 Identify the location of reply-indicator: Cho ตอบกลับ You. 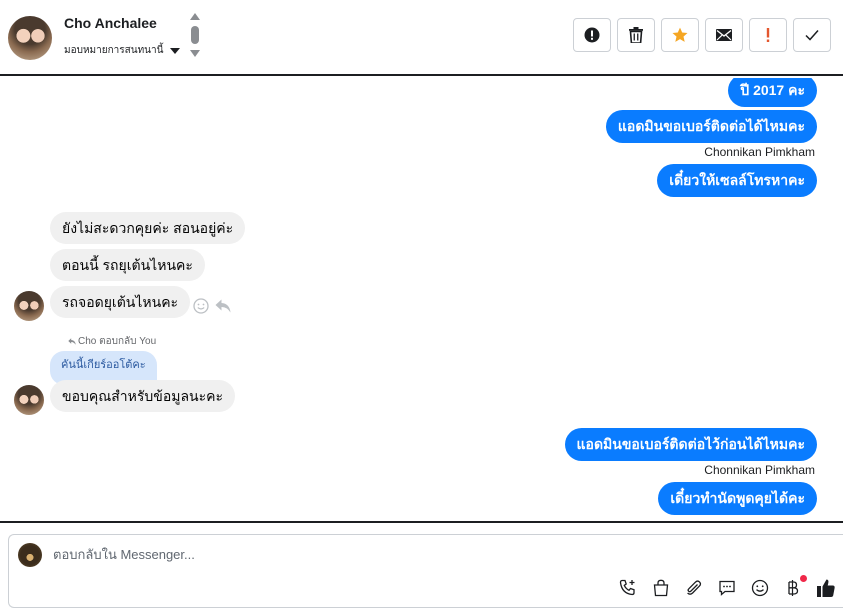
(112, 341).